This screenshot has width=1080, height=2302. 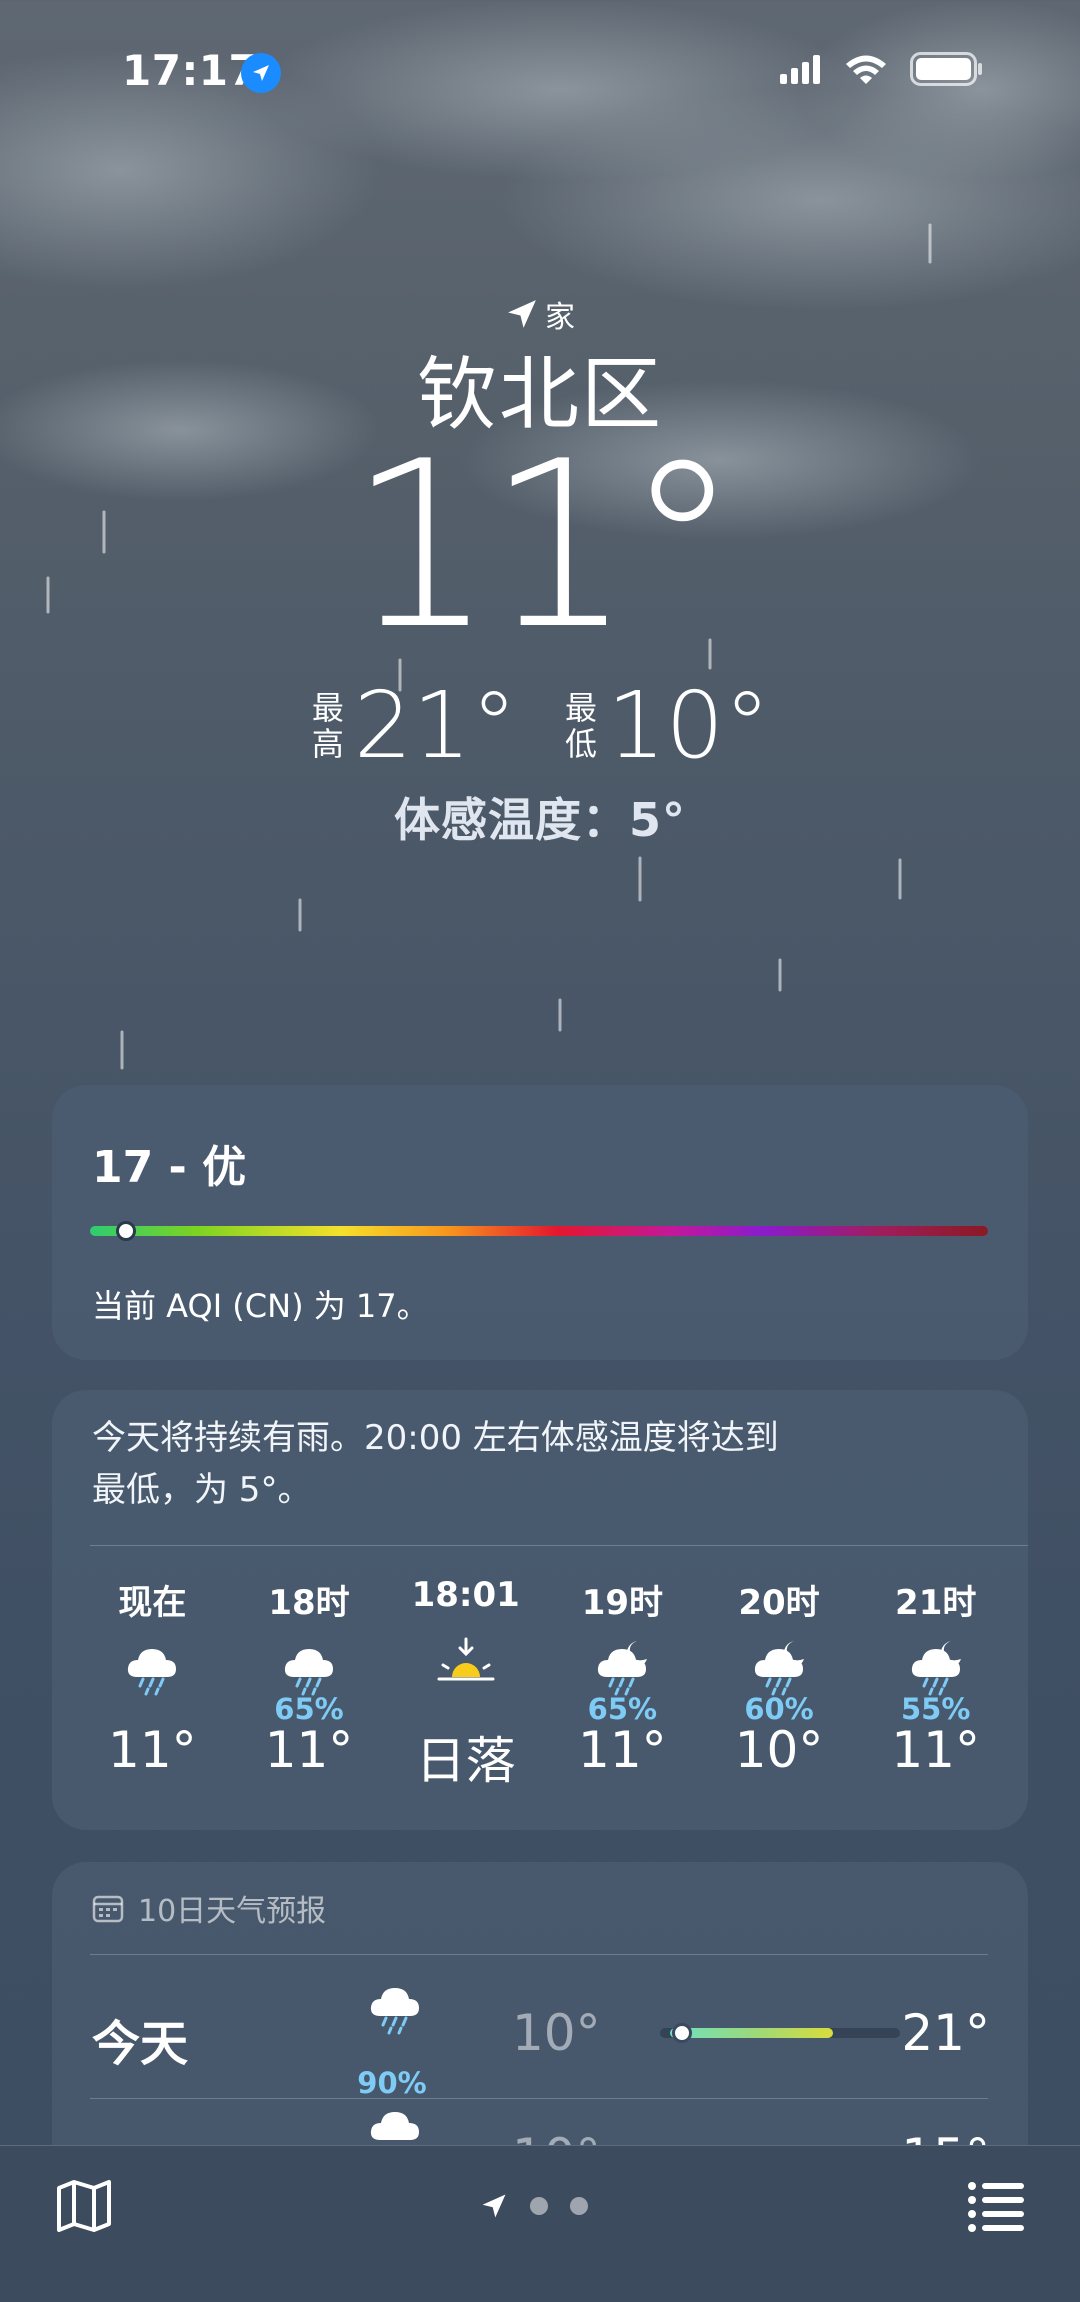 What do you see at coordinates (540, 1222) in the screenshot?
I see `air-quality-card: 17 - 优 当前 AQI (CN) 为 17。` at bounding box center [540, 1222].